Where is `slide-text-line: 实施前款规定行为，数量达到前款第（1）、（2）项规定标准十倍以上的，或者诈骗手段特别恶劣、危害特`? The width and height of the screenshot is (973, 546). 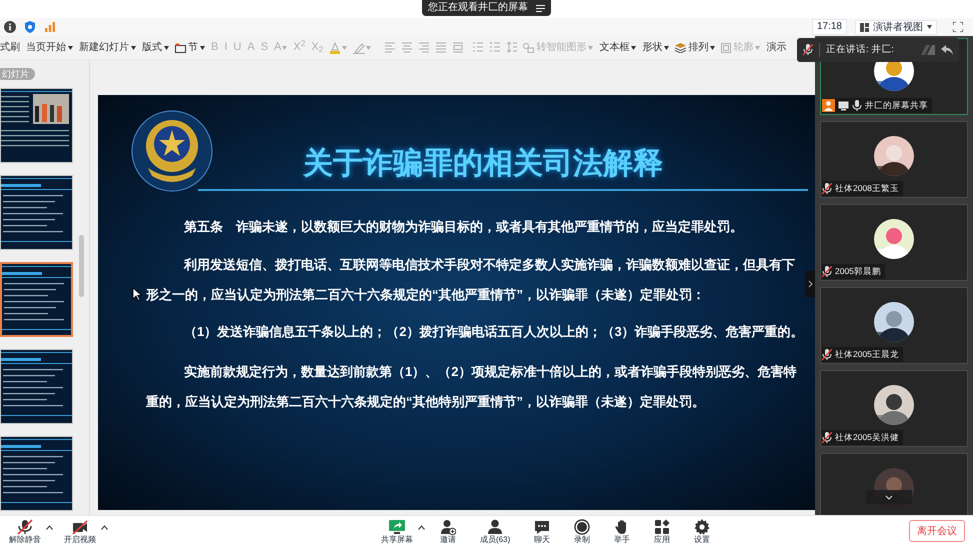 slide-text-line: 实施前款规定行为，数量达到前款第（1）、（2）项规定标准十倍以上的，或者诈骗手段特别恶劣、危害特 is located at coordinates (490, 372).